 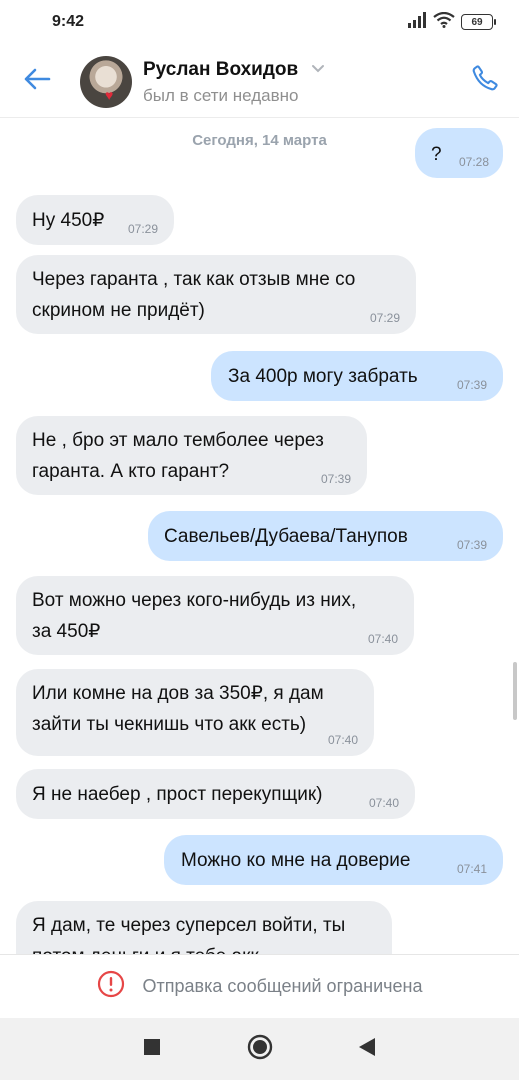 I want to click on message-bubble: ? 07:28, so click(x=459, y=153).